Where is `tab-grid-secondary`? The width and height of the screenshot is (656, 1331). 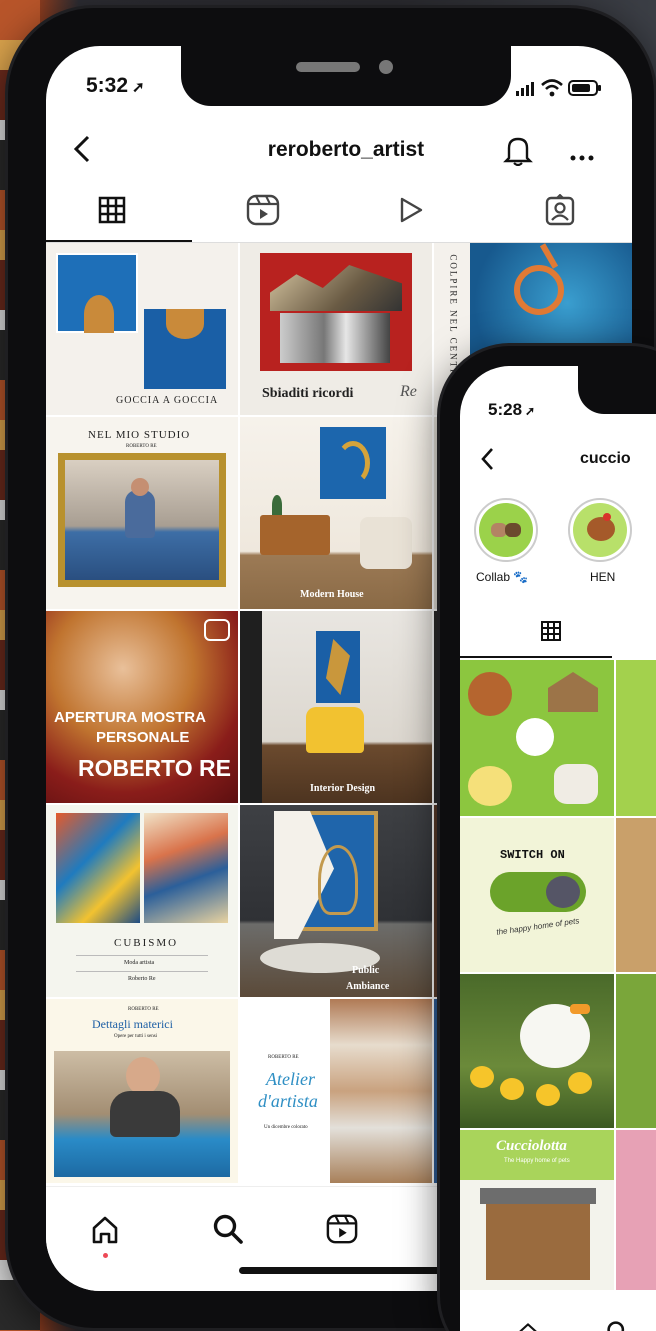 tab-grid-secondary is located at coordinates (551, 633).